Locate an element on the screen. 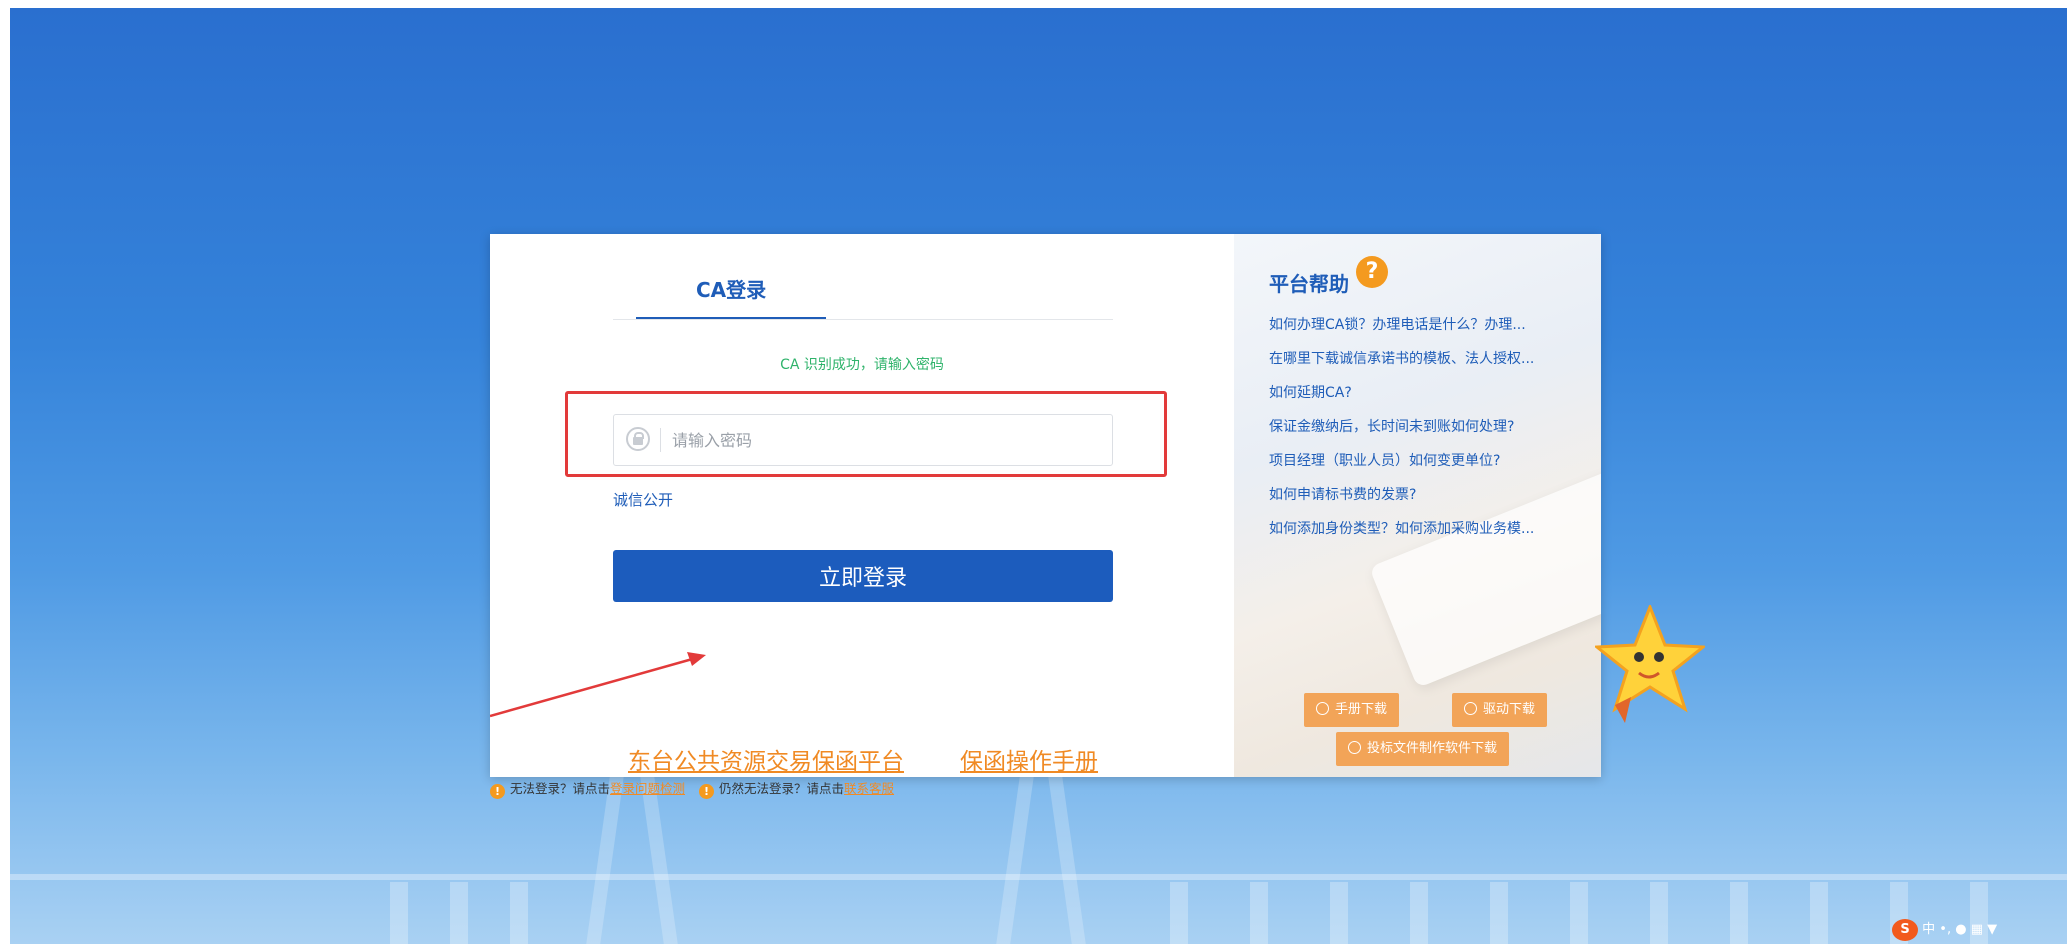 The image size is (2067, 944). sogou-logo-icon: S is located at coordinates (1905, 930).